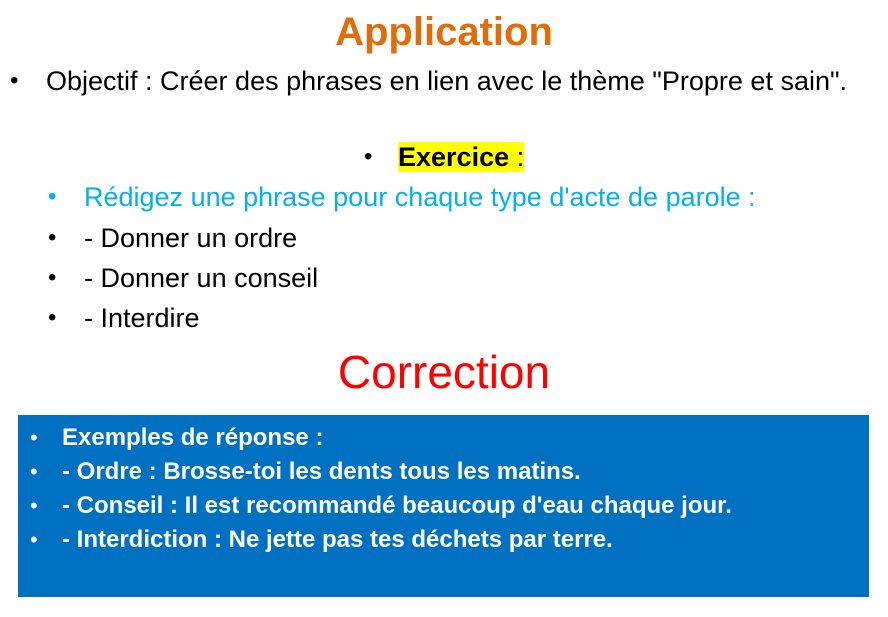 The width and height of the screenshot is (888, 617). I want to click on task-text: - Donner un ordre, so click(191, 238).